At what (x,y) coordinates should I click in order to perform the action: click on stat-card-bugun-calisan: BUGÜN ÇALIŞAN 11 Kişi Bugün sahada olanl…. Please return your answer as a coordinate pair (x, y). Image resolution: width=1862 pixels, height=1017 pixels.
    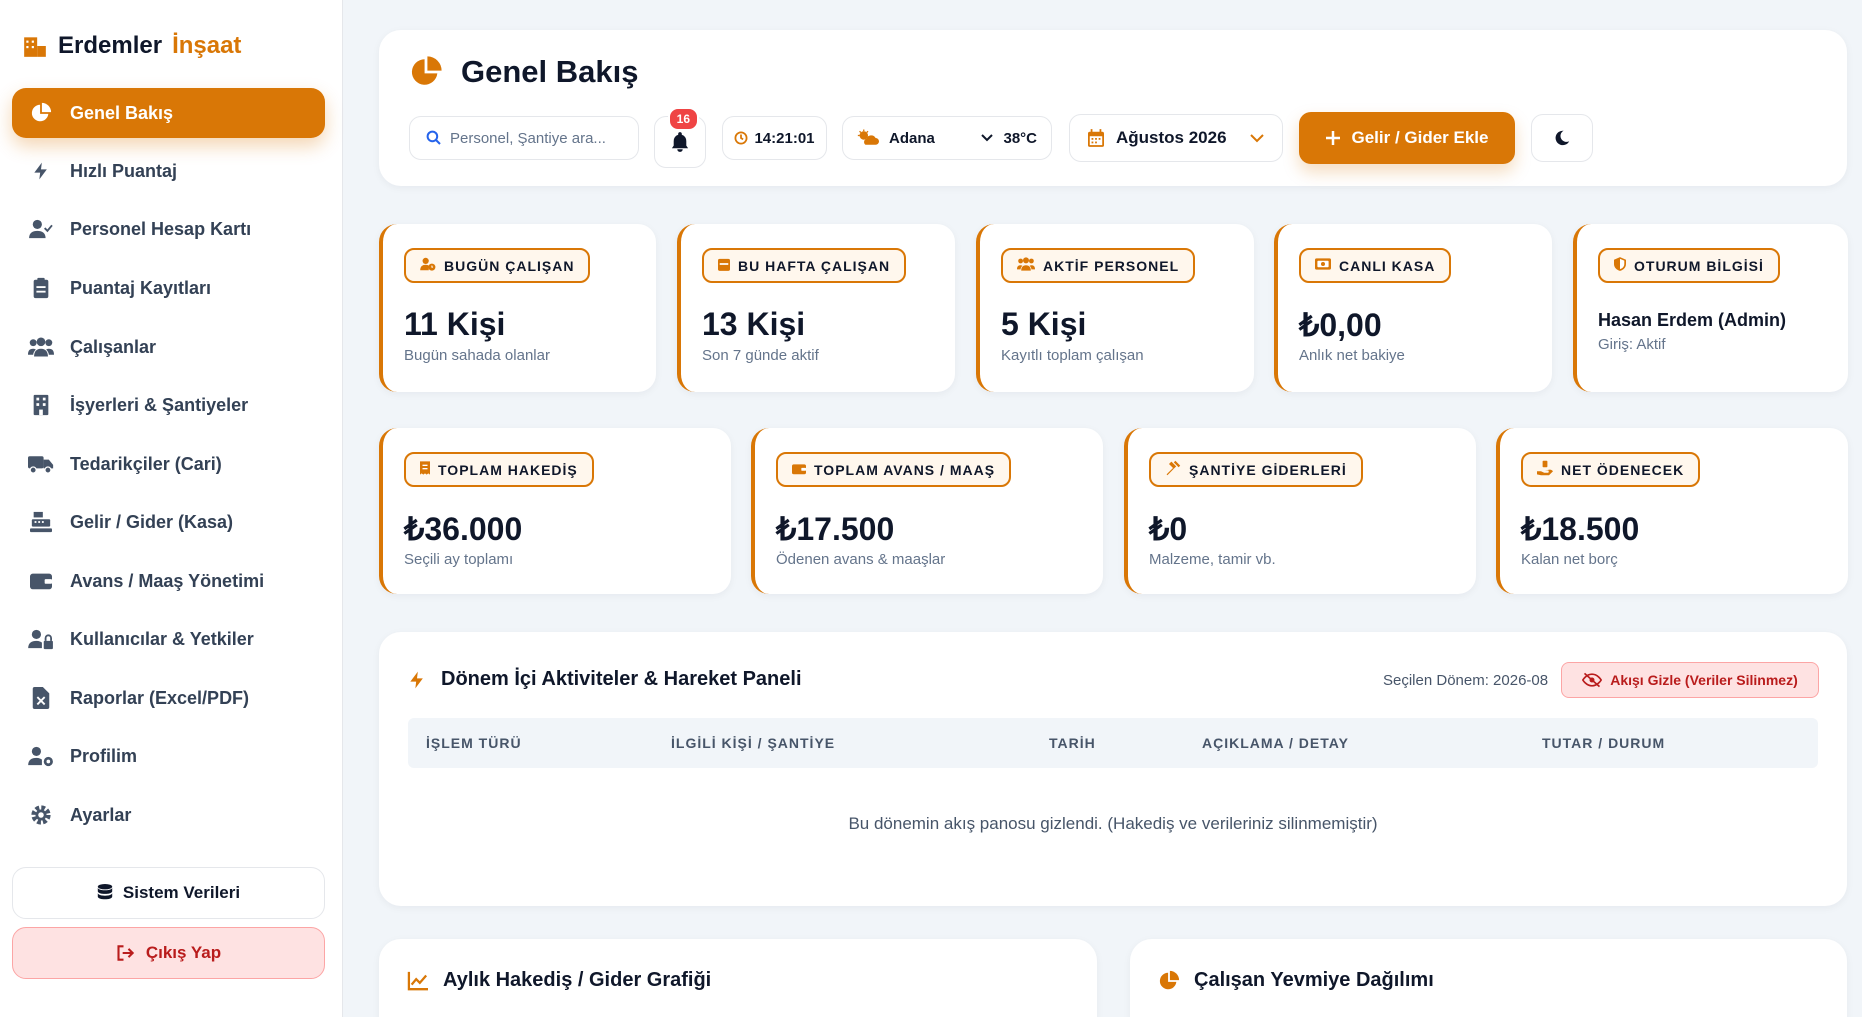
    Looking at the image, I should click on (517, 308).